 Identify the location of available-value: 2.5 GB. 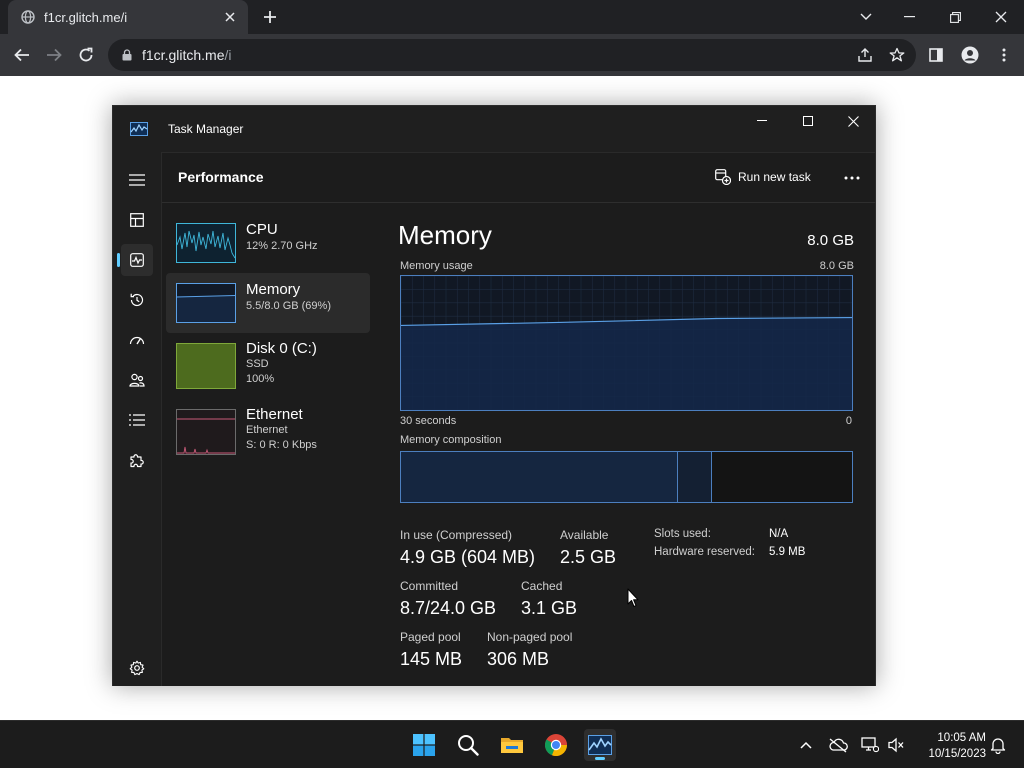
(588, 557).